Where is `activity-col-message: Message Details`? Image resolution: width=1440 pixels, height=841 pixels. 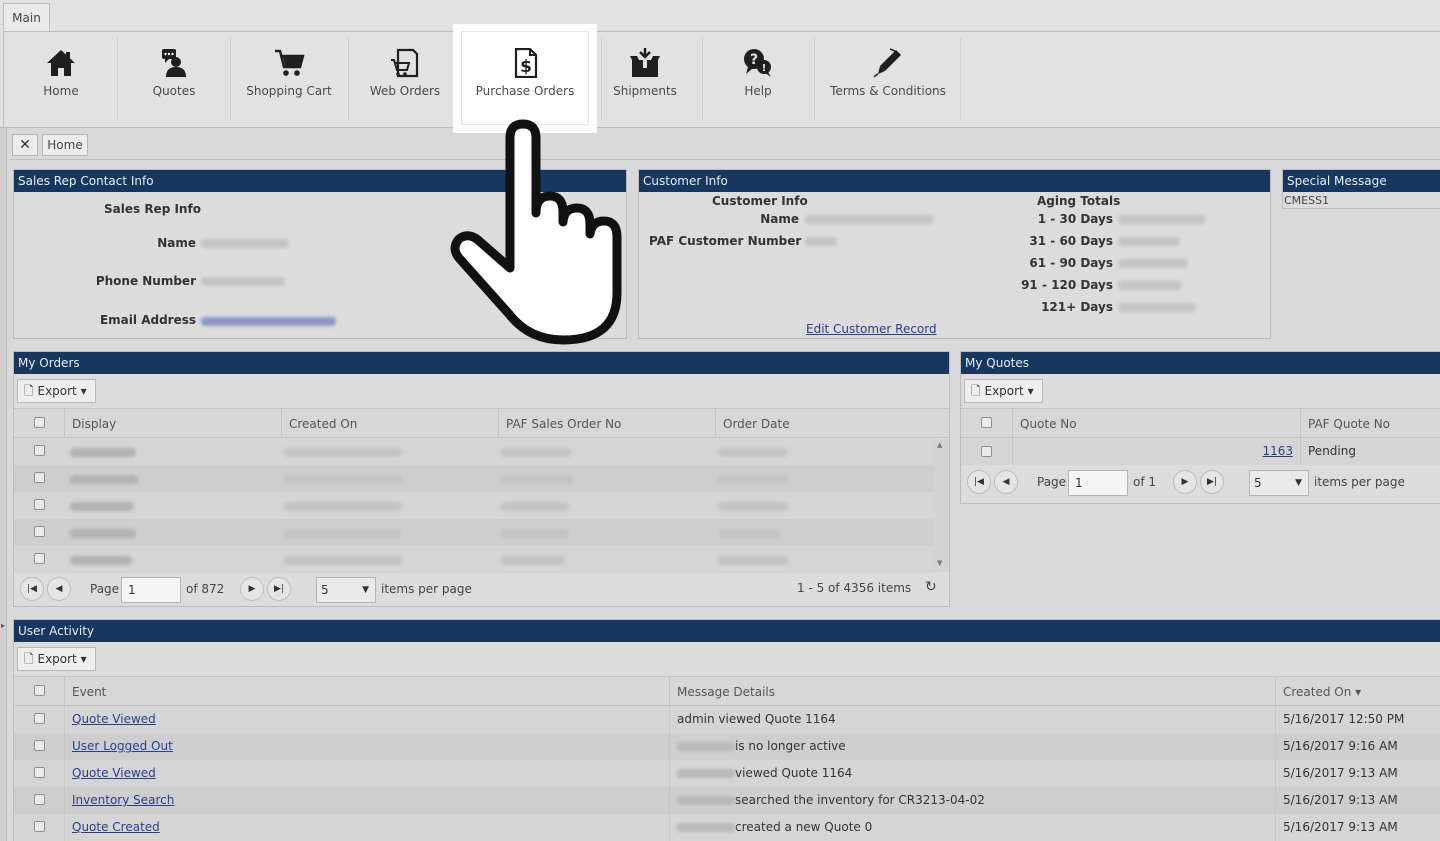 activity-col-message: Message Details is located at coordinates (972, 691).